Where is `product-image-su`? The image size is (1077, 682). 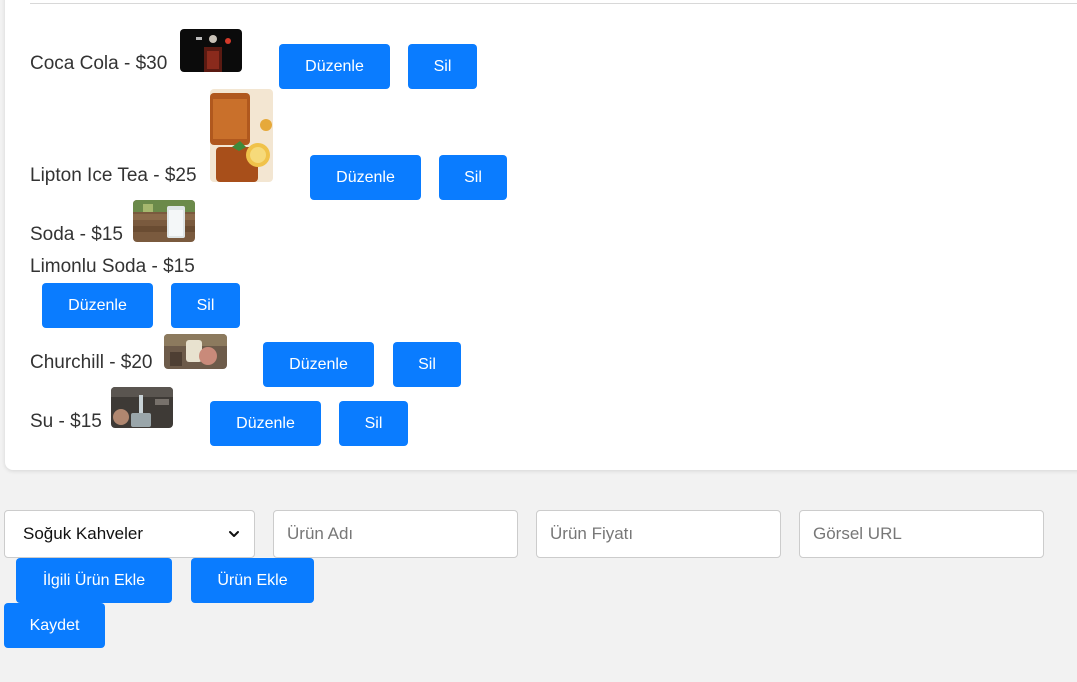
product-image-su is located at coordinates (142, 407).